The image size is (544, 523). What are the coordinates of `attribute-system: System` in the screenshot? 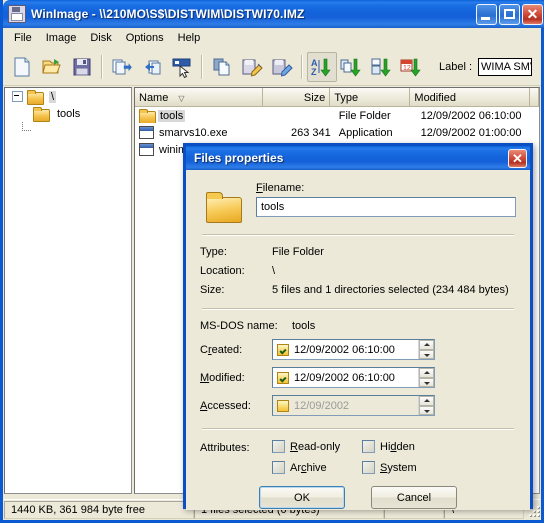 It's located at (407, 467).